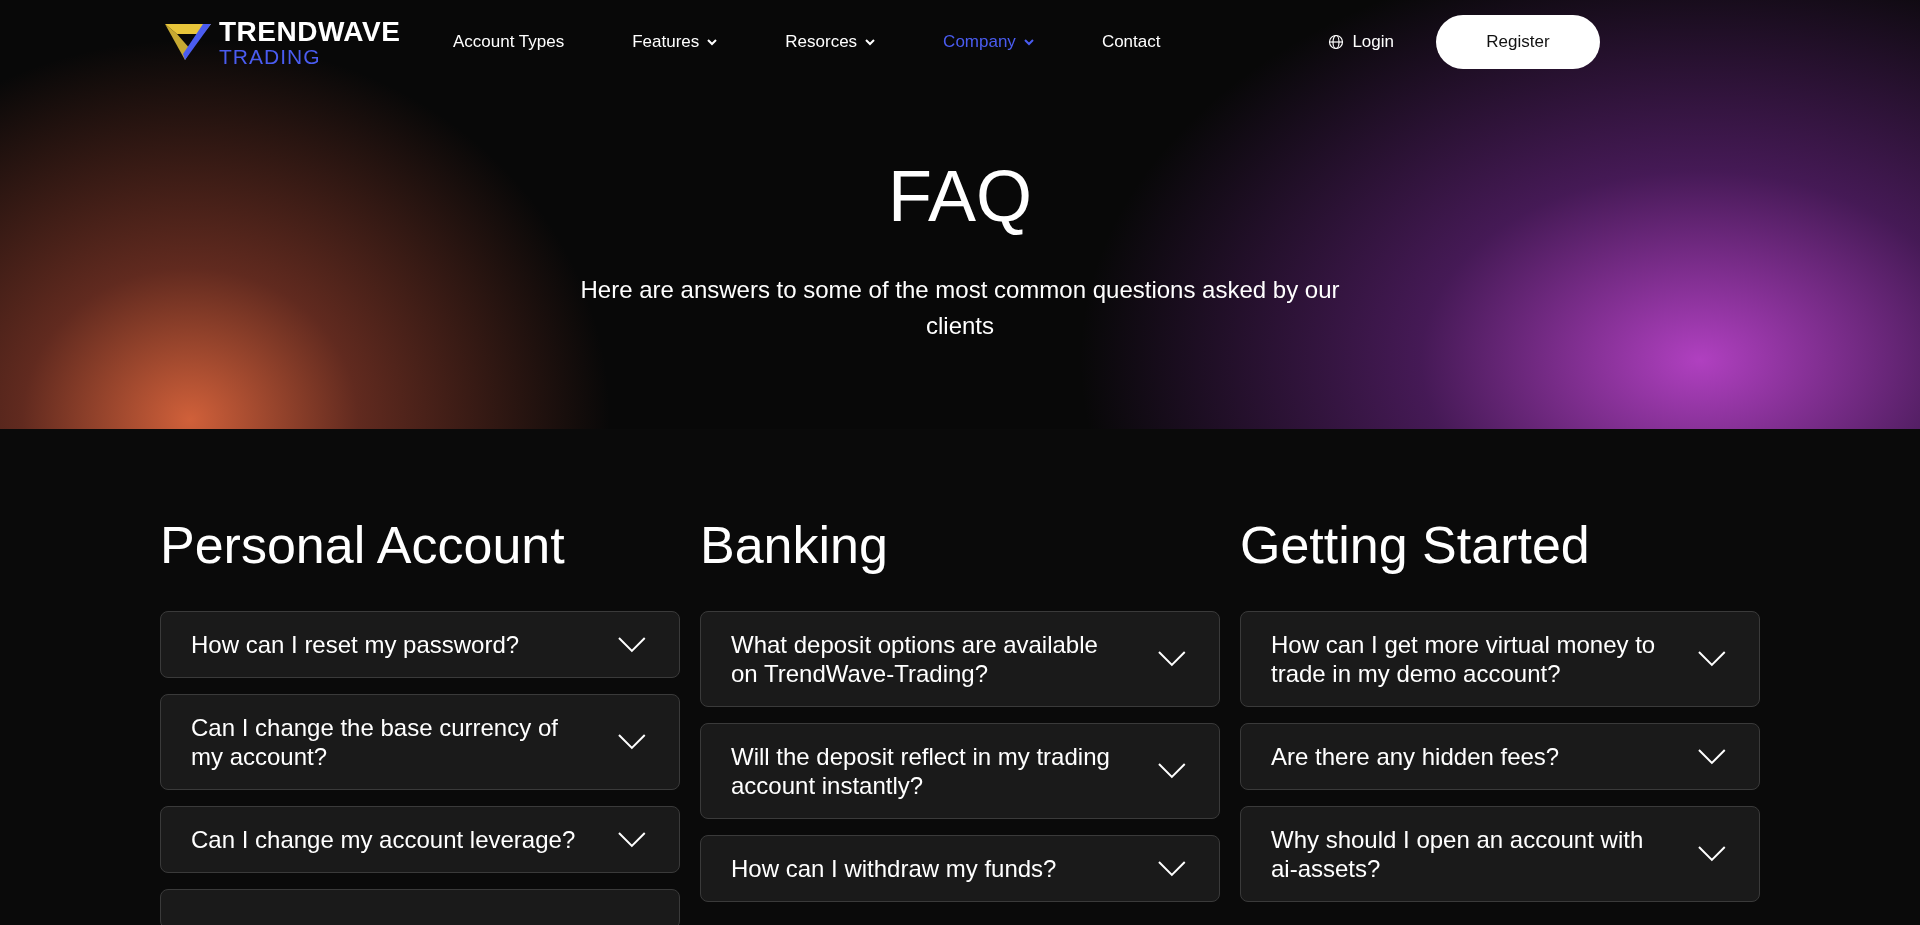 The width and height of the screenshot is (1920, 925). What do you see at coordinates (960, 868) in the screenshot?
I see `faq-item: How can I withdraw my funds?` at bounding box center [960, 868].